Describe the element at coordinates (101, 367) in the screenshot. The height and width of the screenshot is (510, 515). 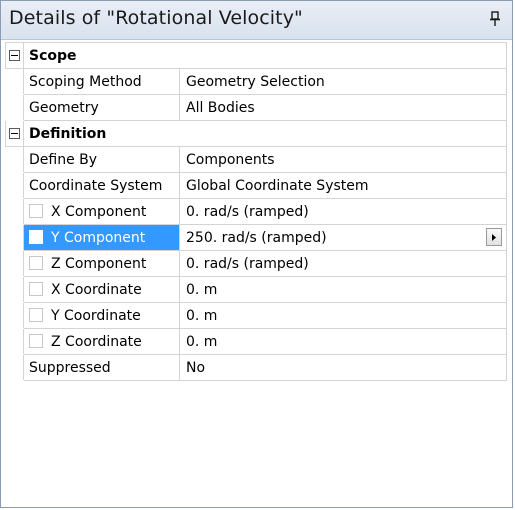
I see `property-label: Suppressed` at that location.